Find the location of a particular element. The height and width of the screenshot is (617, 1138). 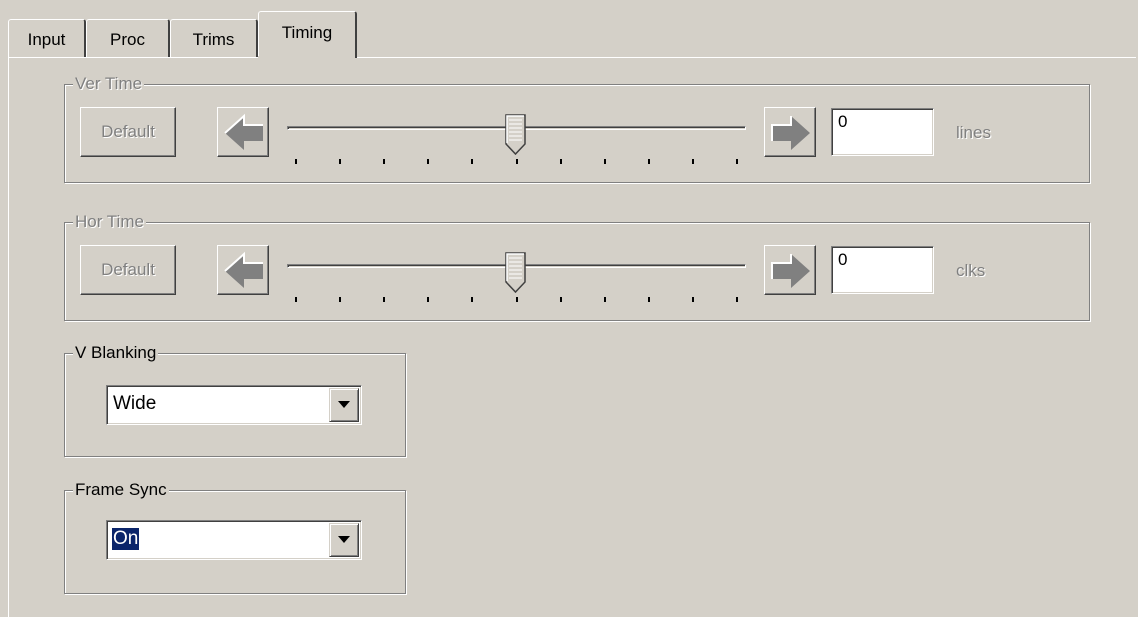

tab-timing: Timing is located at coordinates (307, 34).